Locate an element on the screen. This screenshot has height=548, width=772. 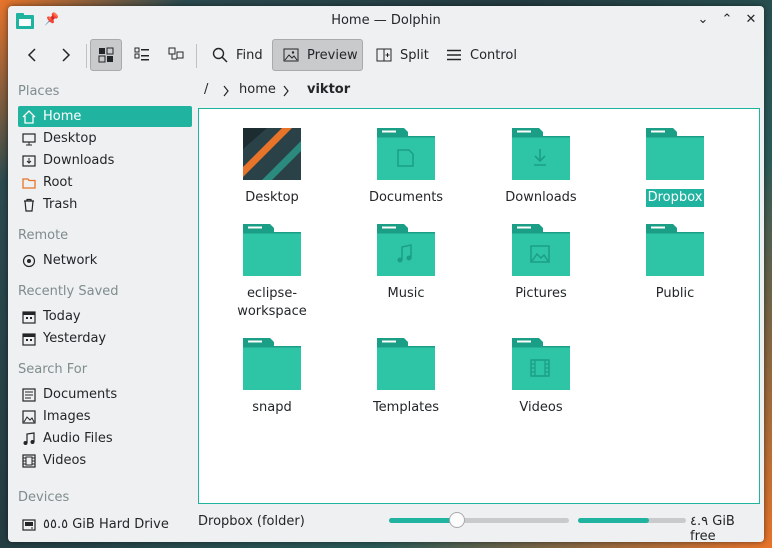
file-item: Public is located at coordinates (675, 263).